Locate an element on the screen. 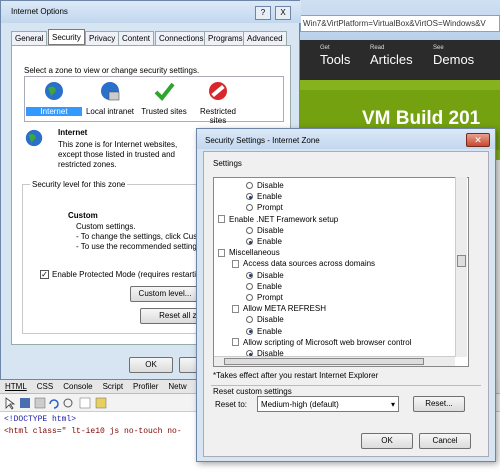 This screenshot has height=476, width=500. dom-line-doctype: <!DOCTYPE html> is located at coordinates (40, 419).